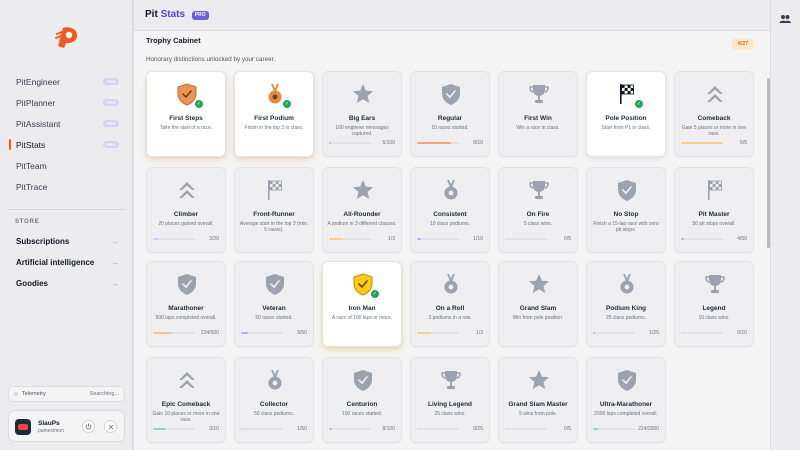  I want to click on trophy-card: On Fire 5 class wins. 0/5, so click(538, 210).